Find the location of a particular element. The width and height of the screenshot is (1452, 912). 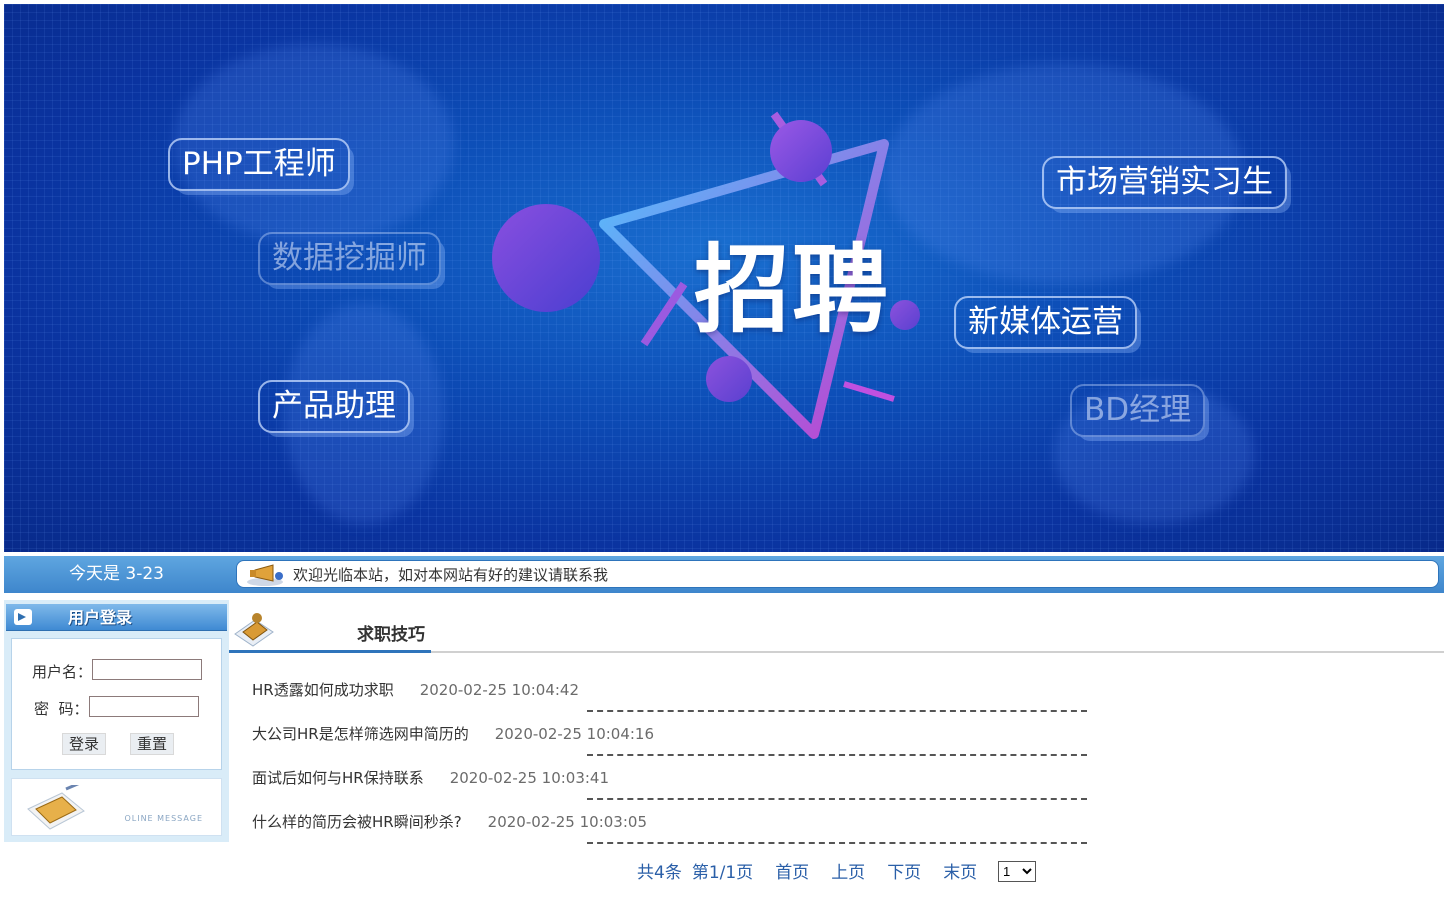

tips-title: 求职技巧 is located at coordinates (391, 635).